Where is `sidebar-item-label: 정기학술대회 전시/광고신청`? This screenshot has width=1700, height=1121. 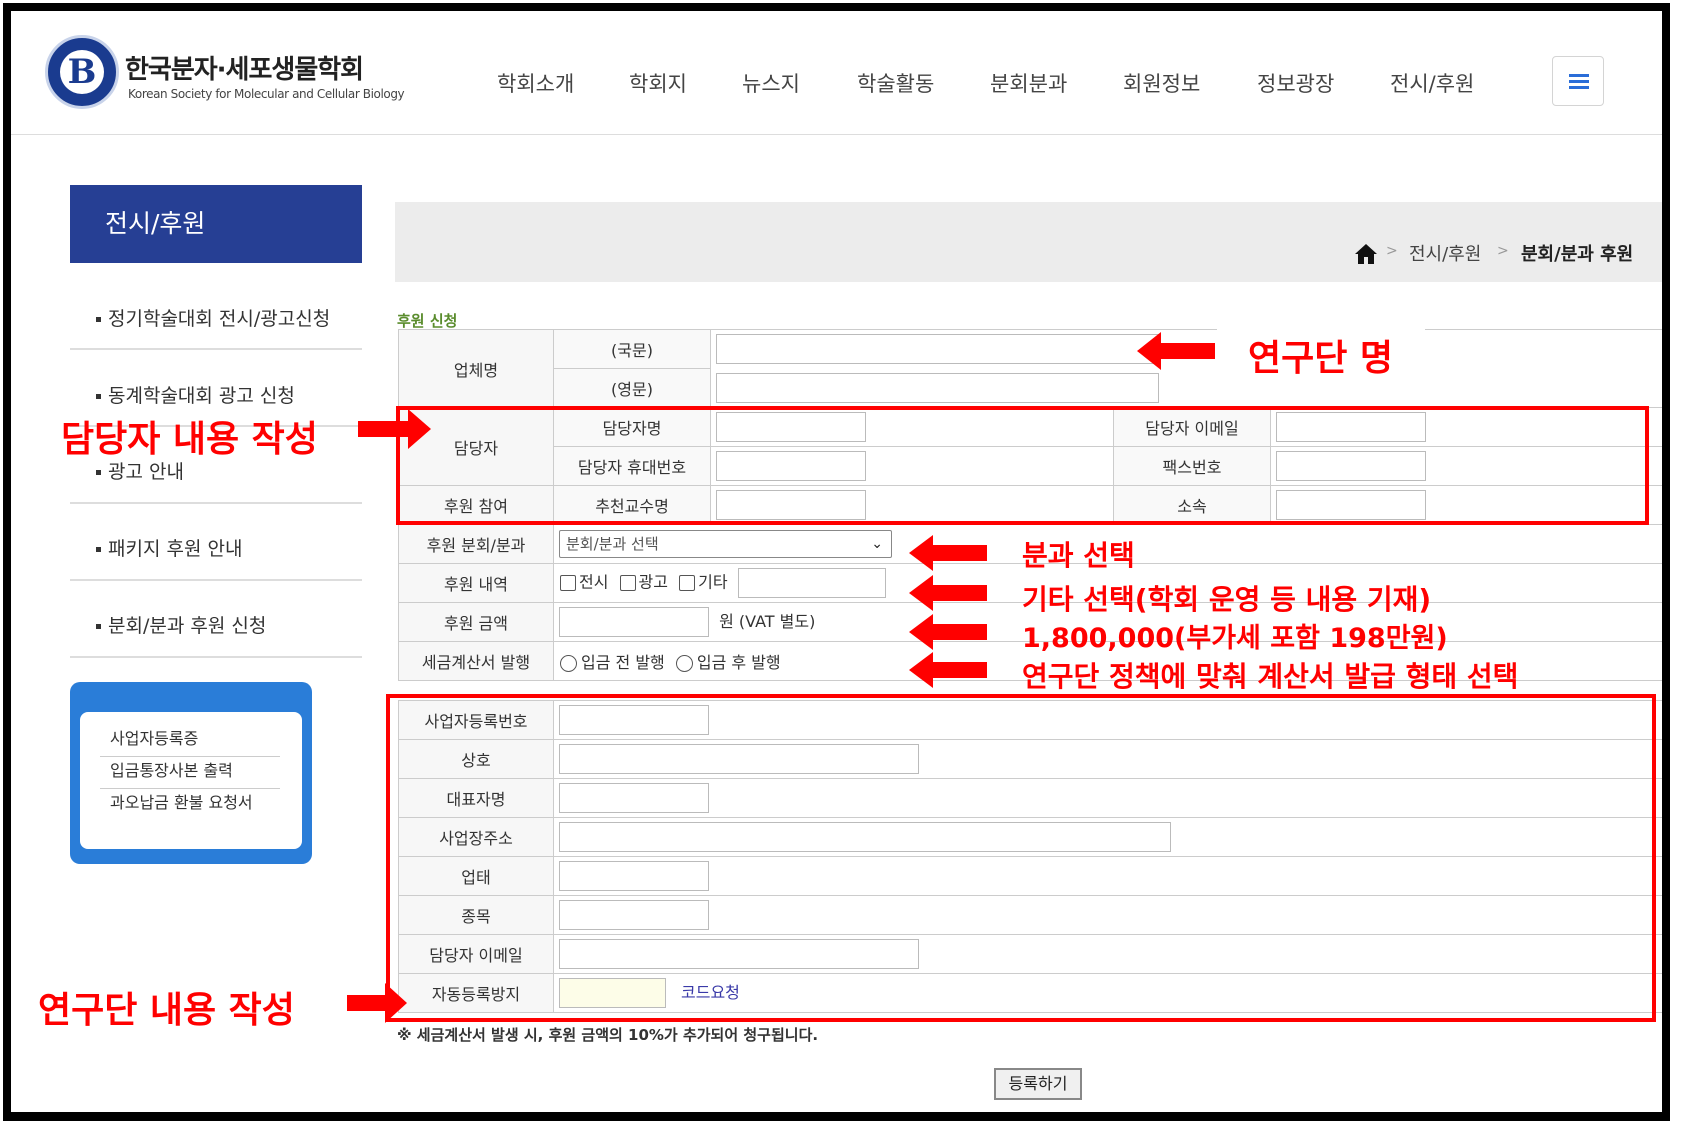
sidebar-item-label: 정기학술대회 전시/광고신청 is located at coordinates (219, 319).